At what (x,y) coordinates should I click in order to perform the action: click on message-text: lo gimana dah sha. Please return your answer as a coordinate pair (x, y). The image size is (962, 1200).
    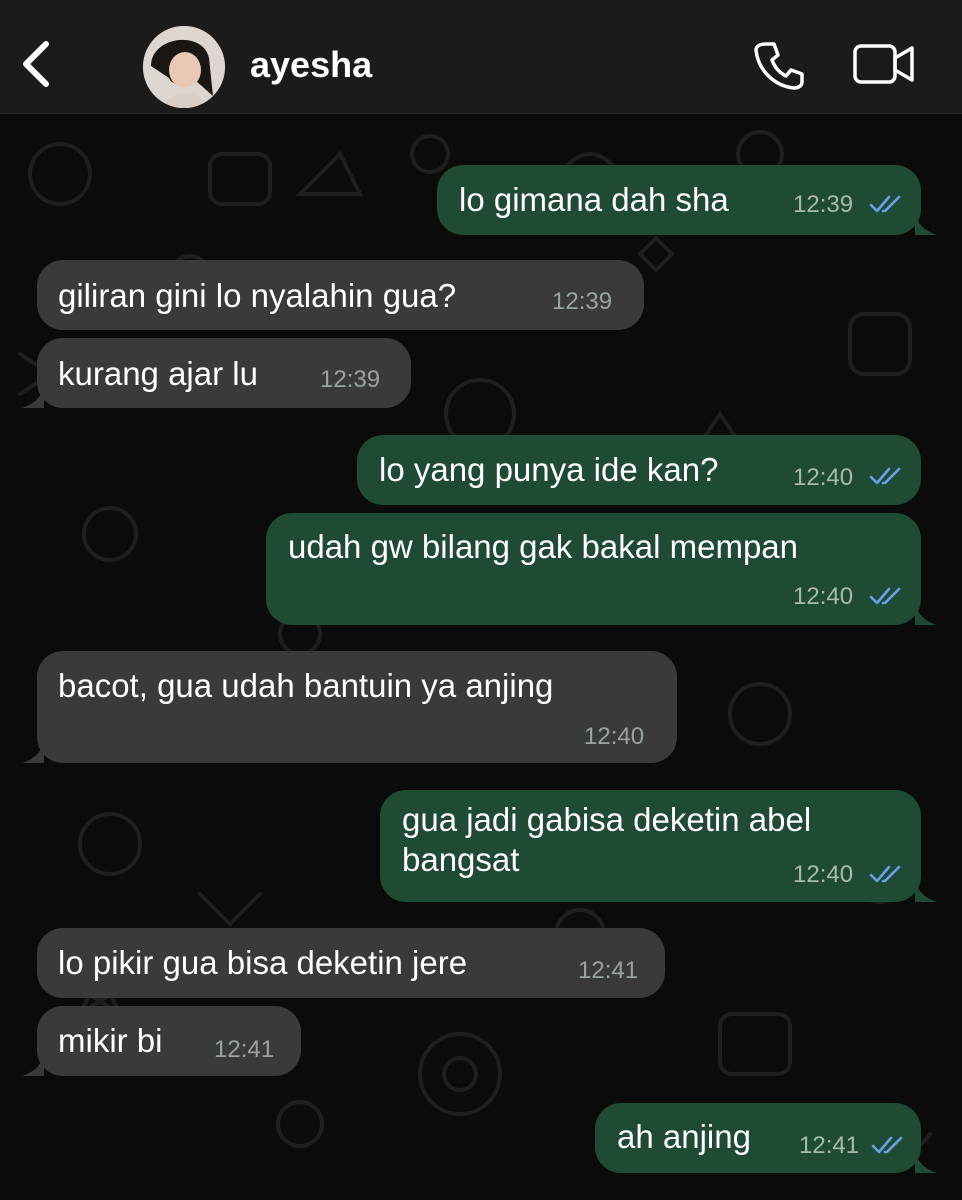
    Looking at the image, I should click on (594, 199).